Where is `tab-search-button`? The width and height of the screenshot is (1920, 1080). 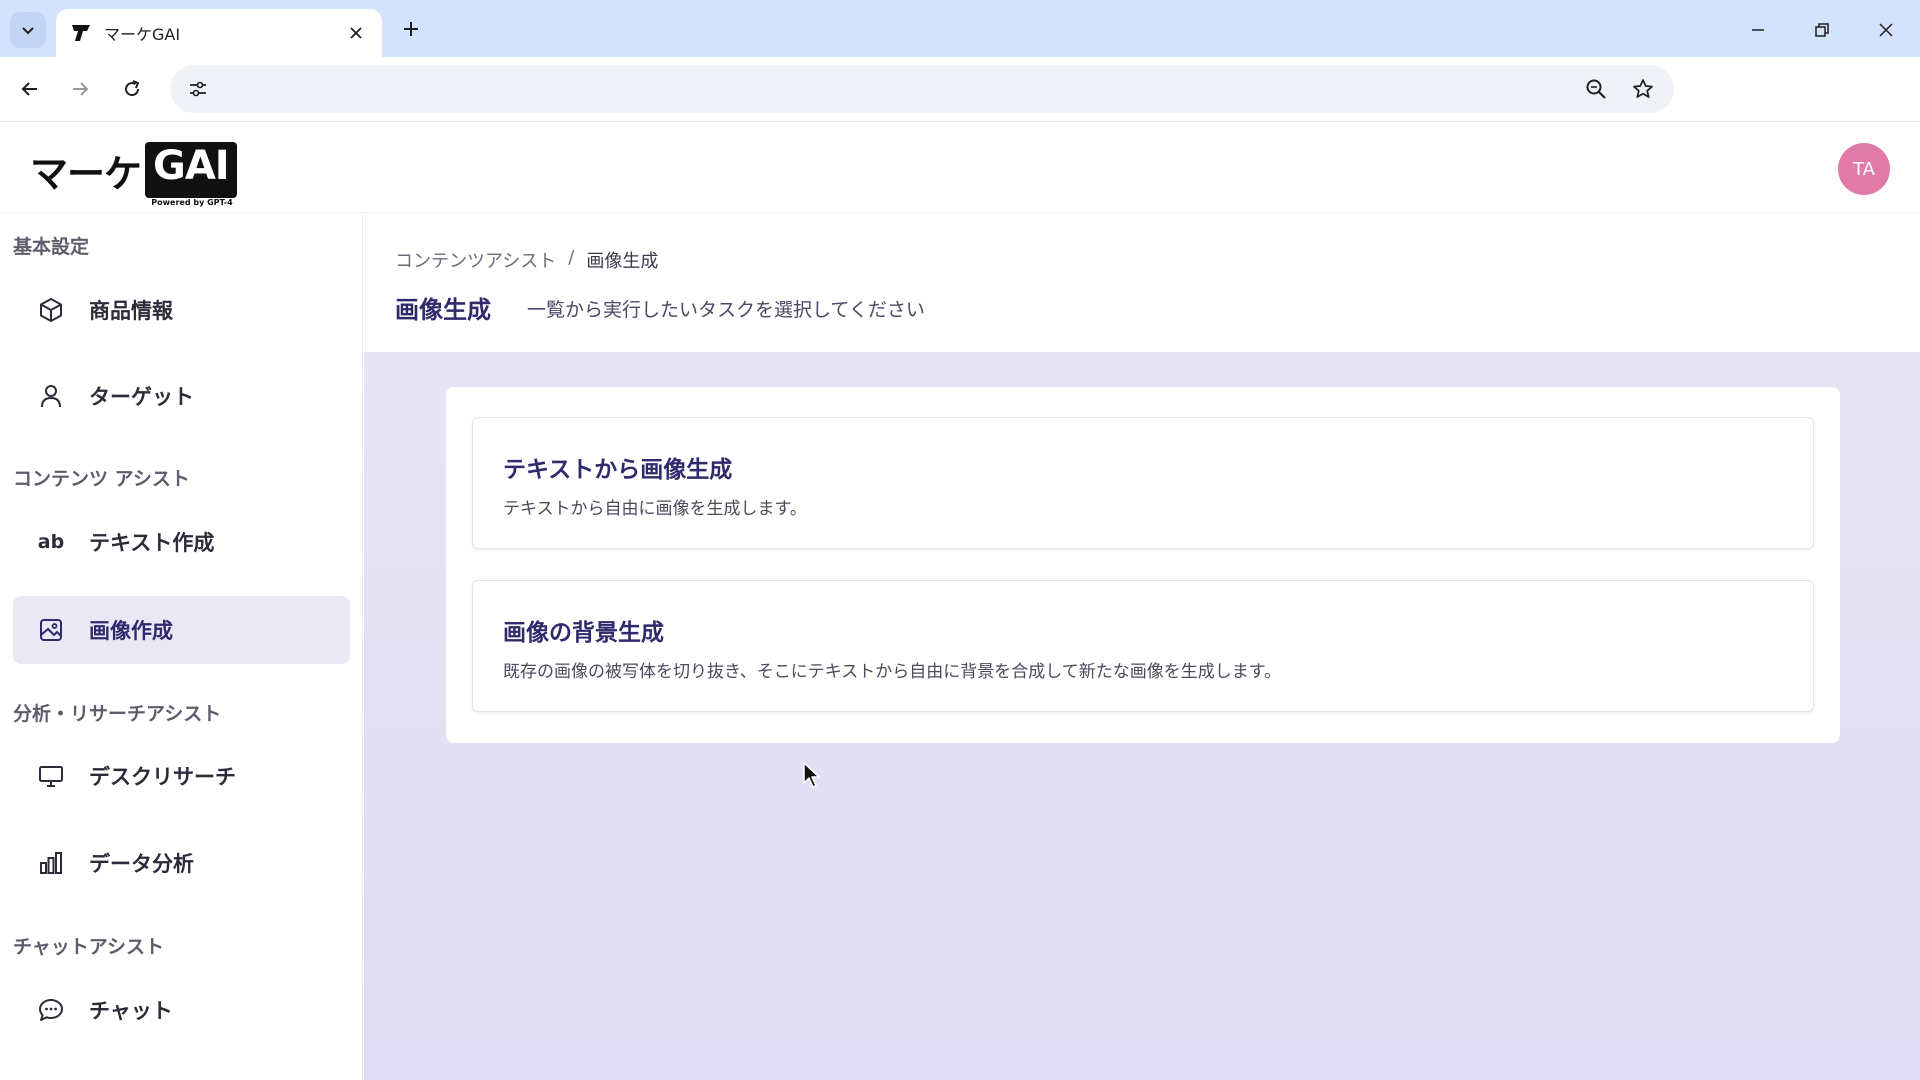
tab-search-button is located at coordinates (28, 30).